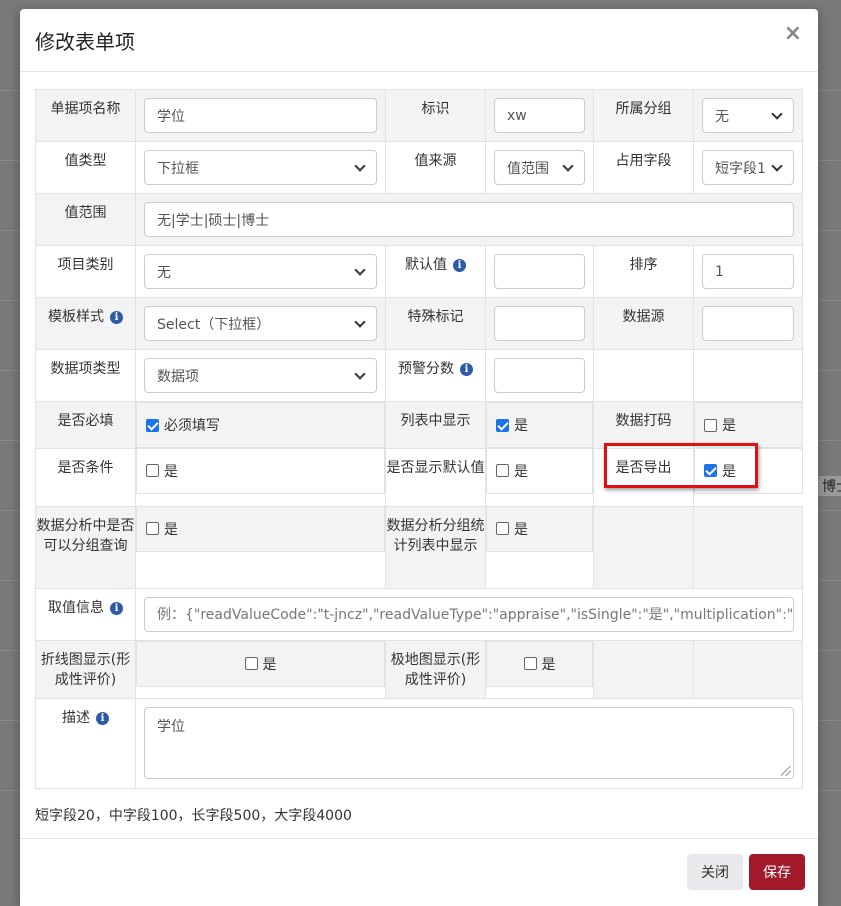  I want to click on value-type-label: 值类型, so click(85, 167).